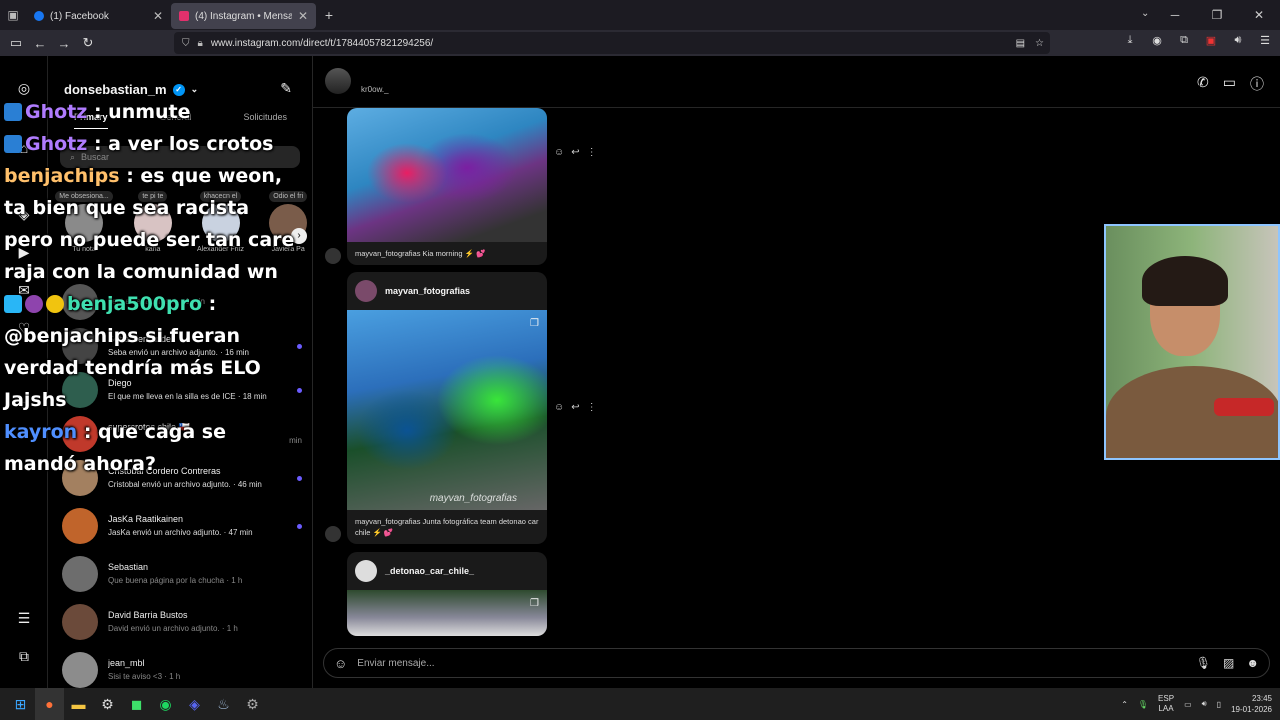 The height and width of the screenshot is (720, 1280). I want to click on message-composer: ☺ Enviar mensaje... 🎙︎ ▨ ☻, so click(796, 663).